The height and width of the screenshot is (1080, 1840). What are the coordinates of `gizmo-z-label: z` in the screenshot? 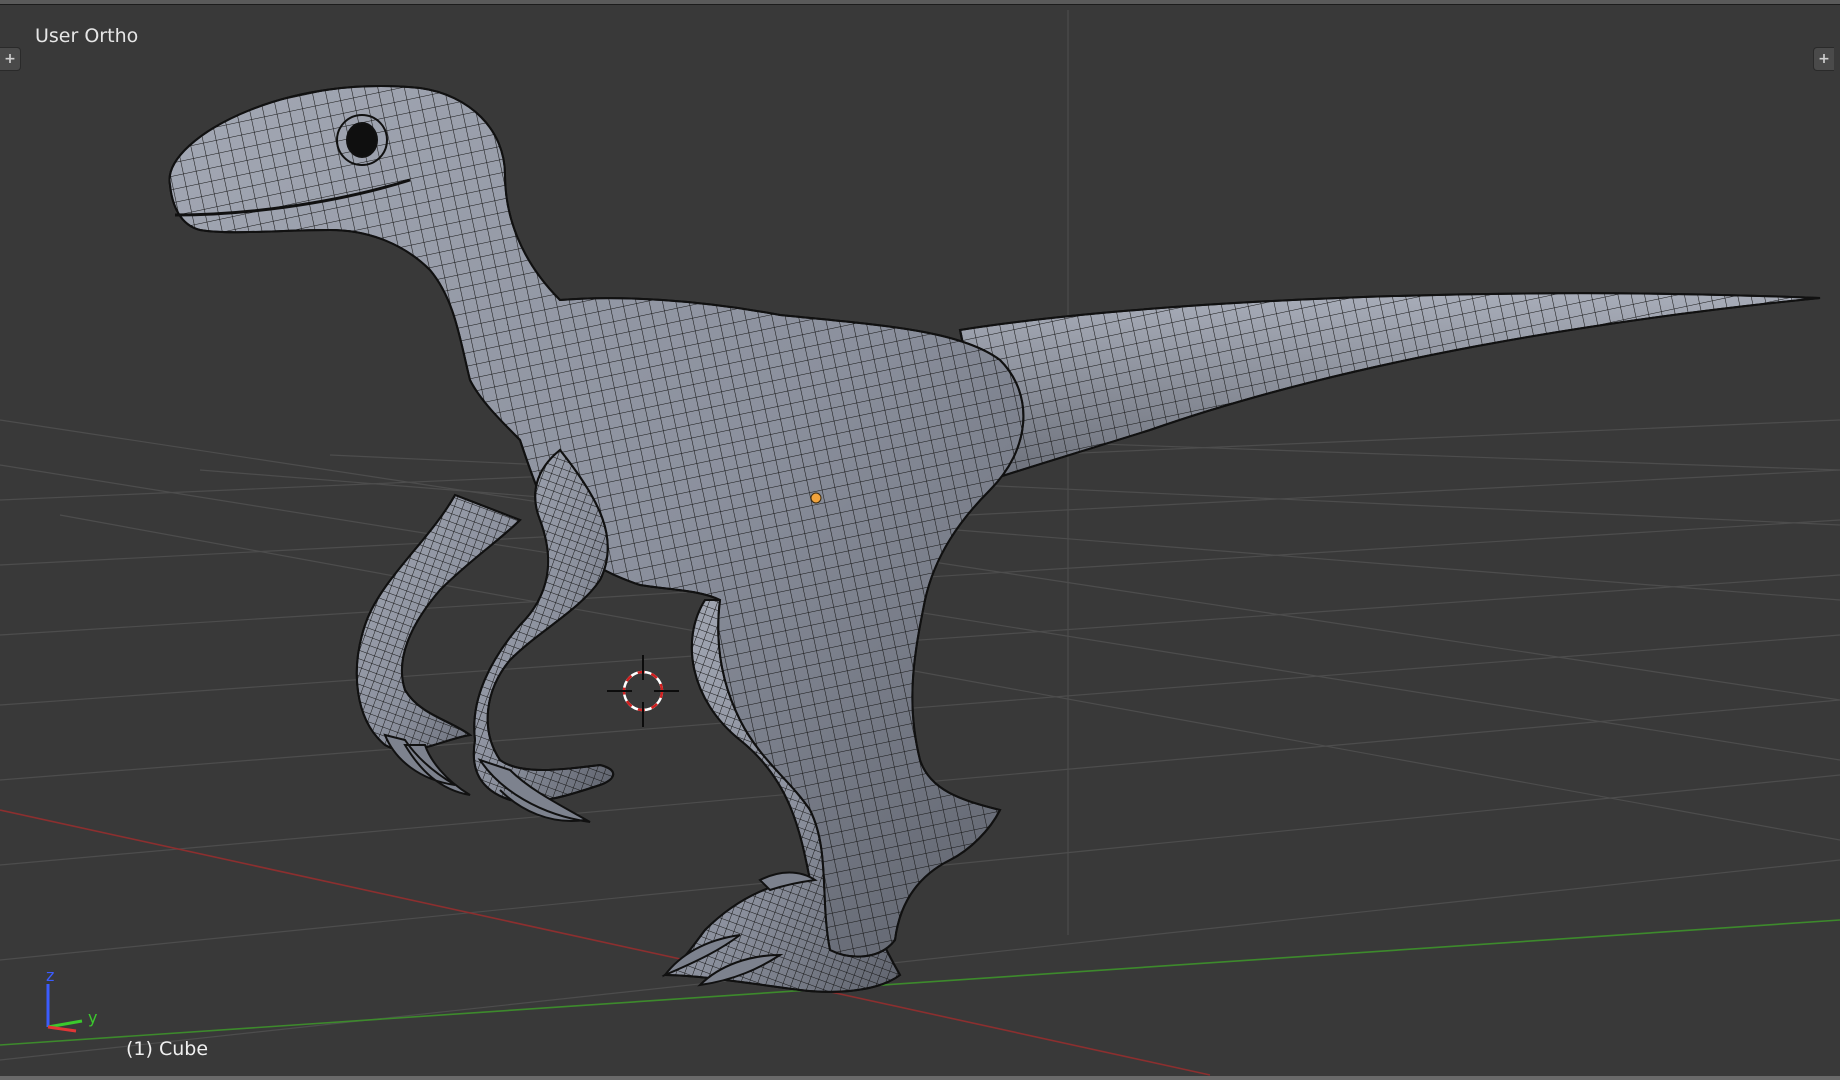 It's located at (50, 975).